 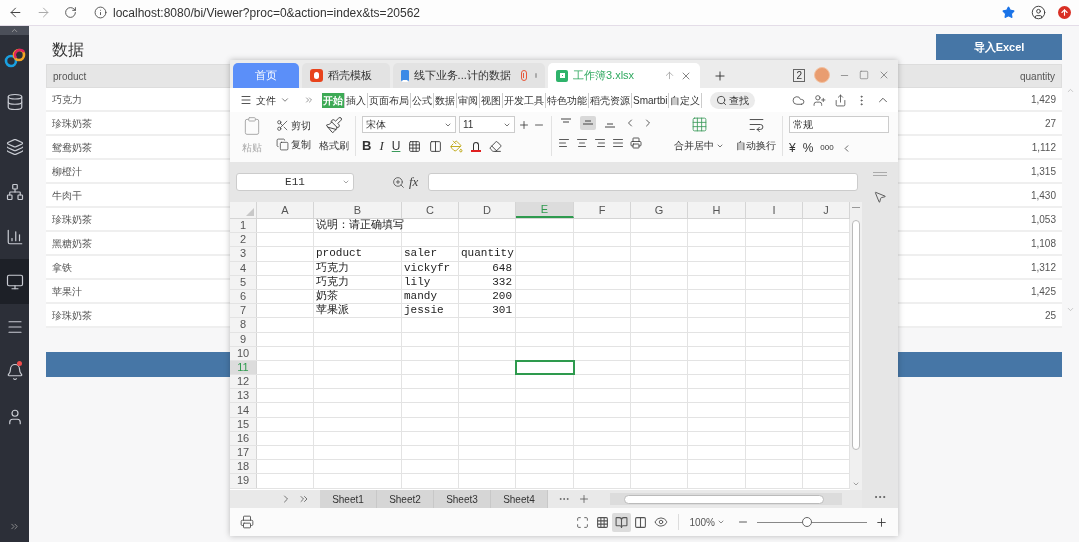 I want to click on ribbon-tab: 审阅, so click(x=468, y=100).